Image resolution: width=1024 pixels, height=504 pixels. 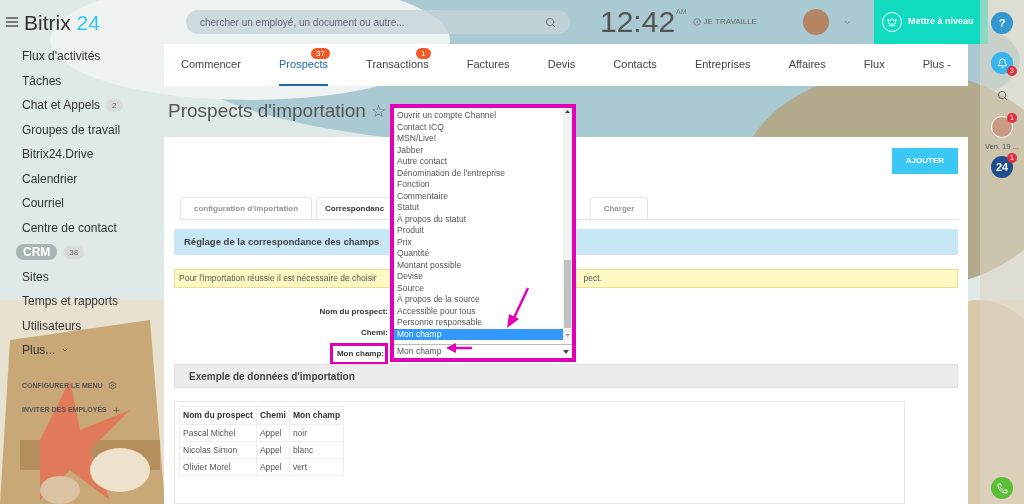 I want to click on dropdown-option: Personne responsable, so click(x=478, y=323).